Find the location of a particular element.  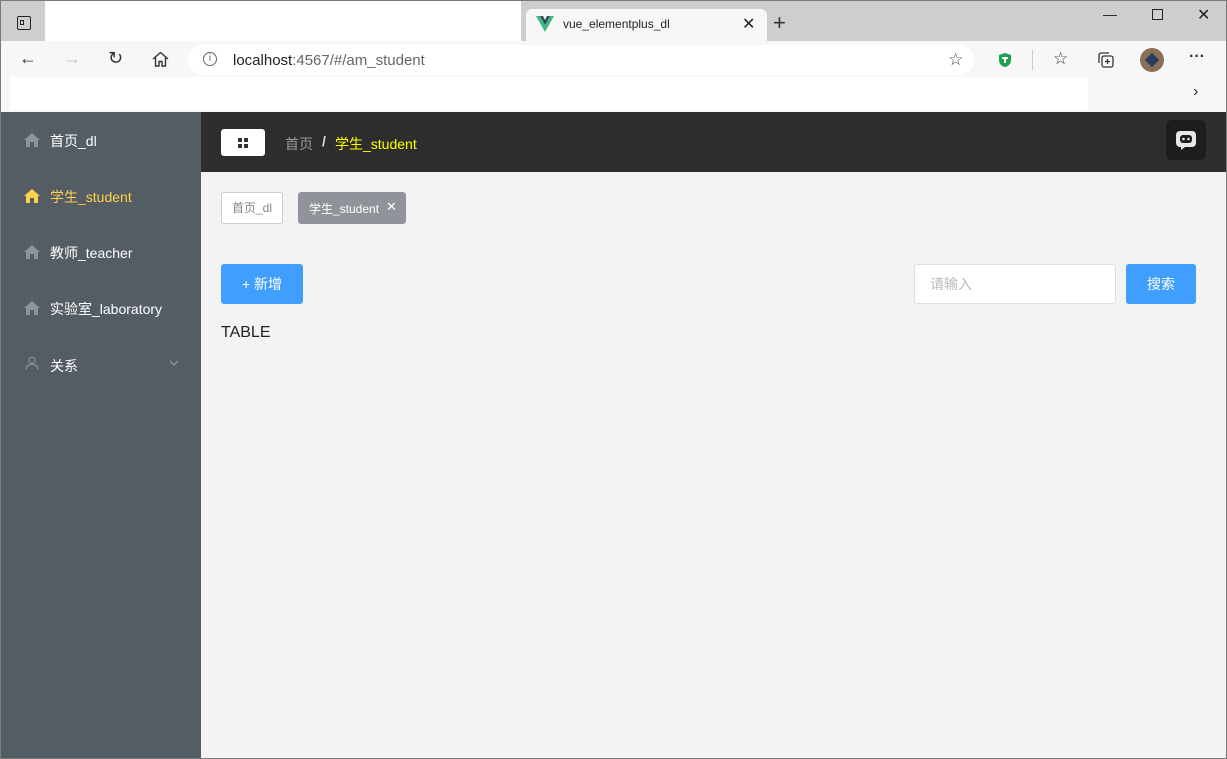

forward-icon: → is located at coordinates (72, 58).